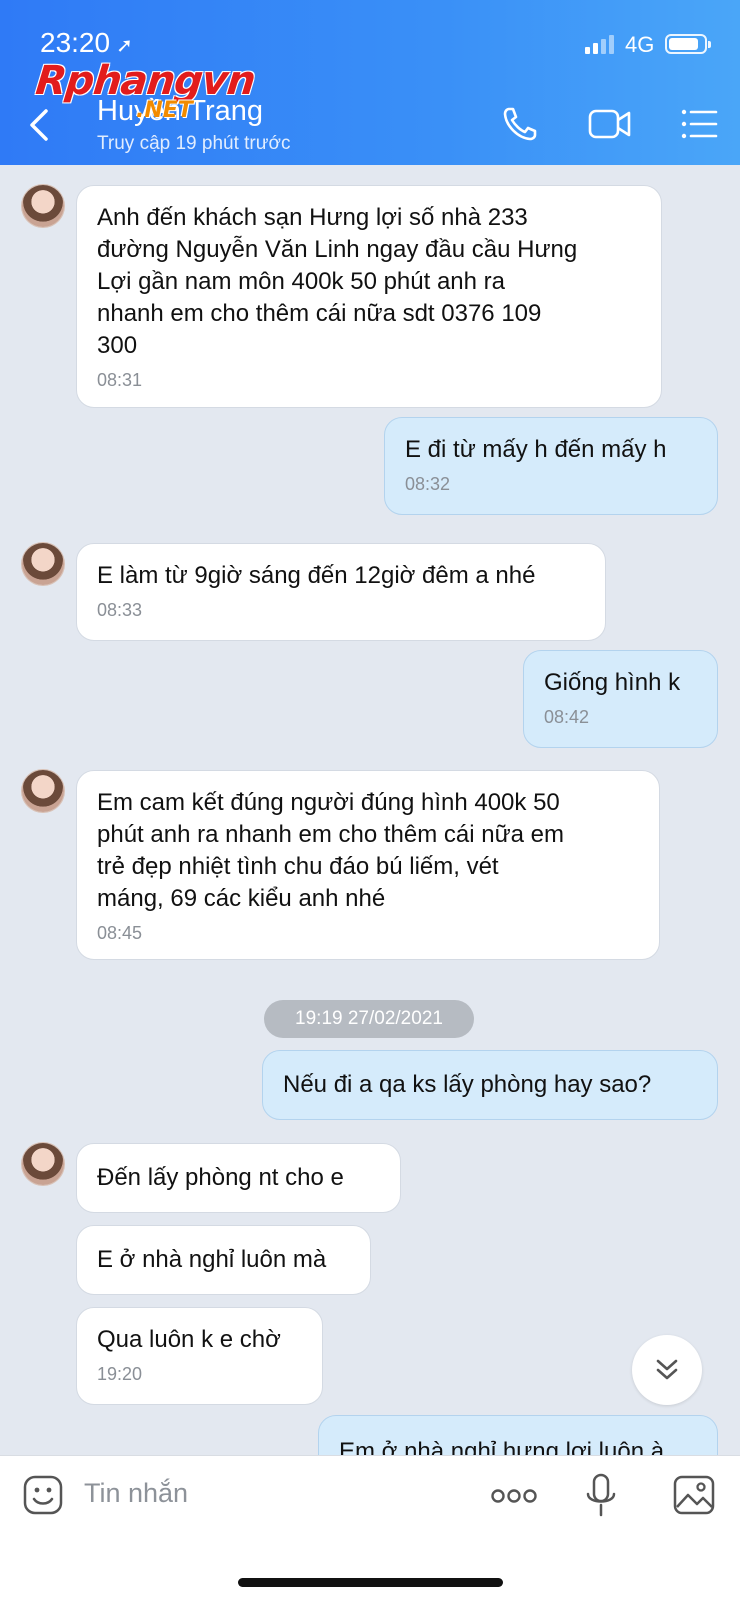 This screenshot has height=1601, width=740. Describe the element at coordinates (640, 44) in the screenshot. I see `network-type: 4G` at that location.